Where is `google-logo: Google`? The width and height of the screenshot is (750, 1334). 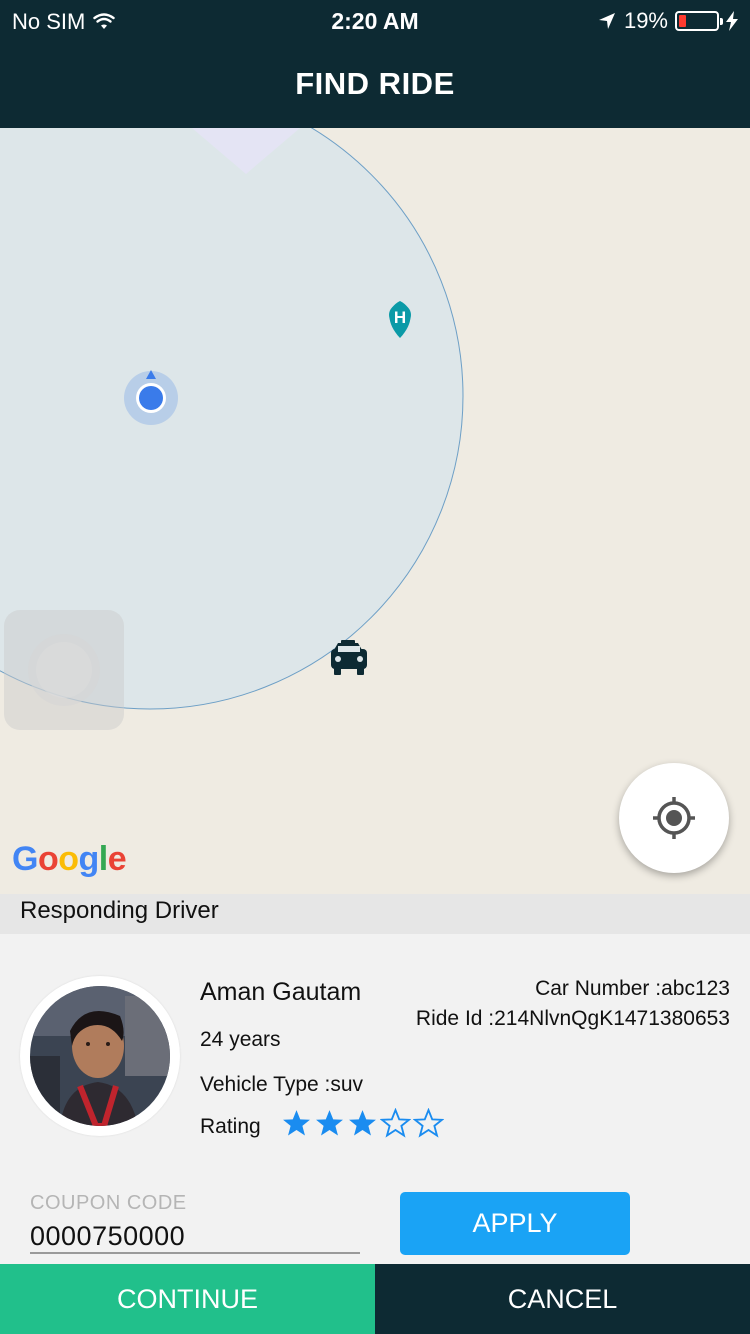 google-logo: Google is located at coordinates (69, 859).